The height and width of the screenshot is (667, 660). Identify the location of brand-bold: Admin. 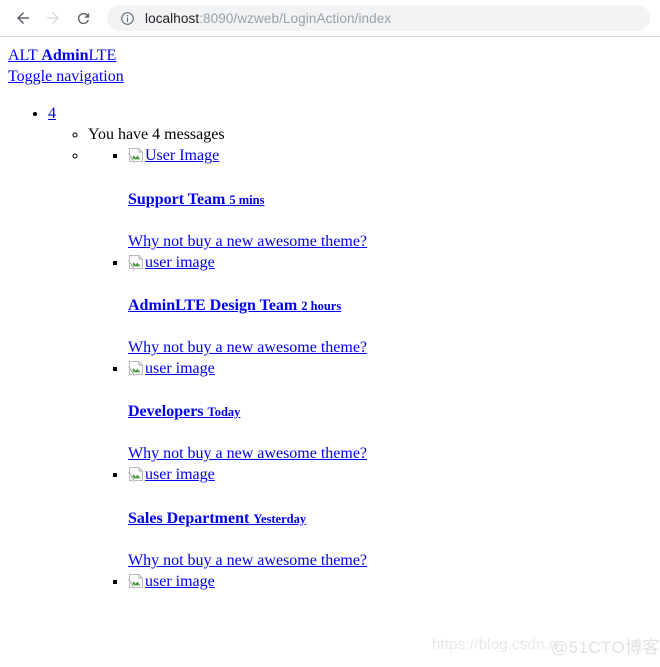
(65, 55).